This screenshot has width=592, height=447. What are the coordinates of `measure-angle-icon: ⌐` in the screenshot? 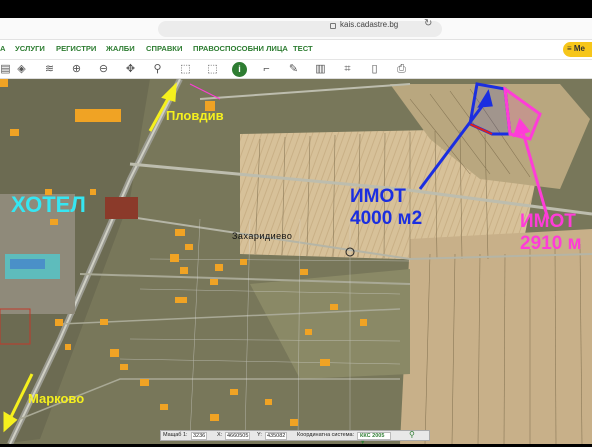 It's located at (266, 69).